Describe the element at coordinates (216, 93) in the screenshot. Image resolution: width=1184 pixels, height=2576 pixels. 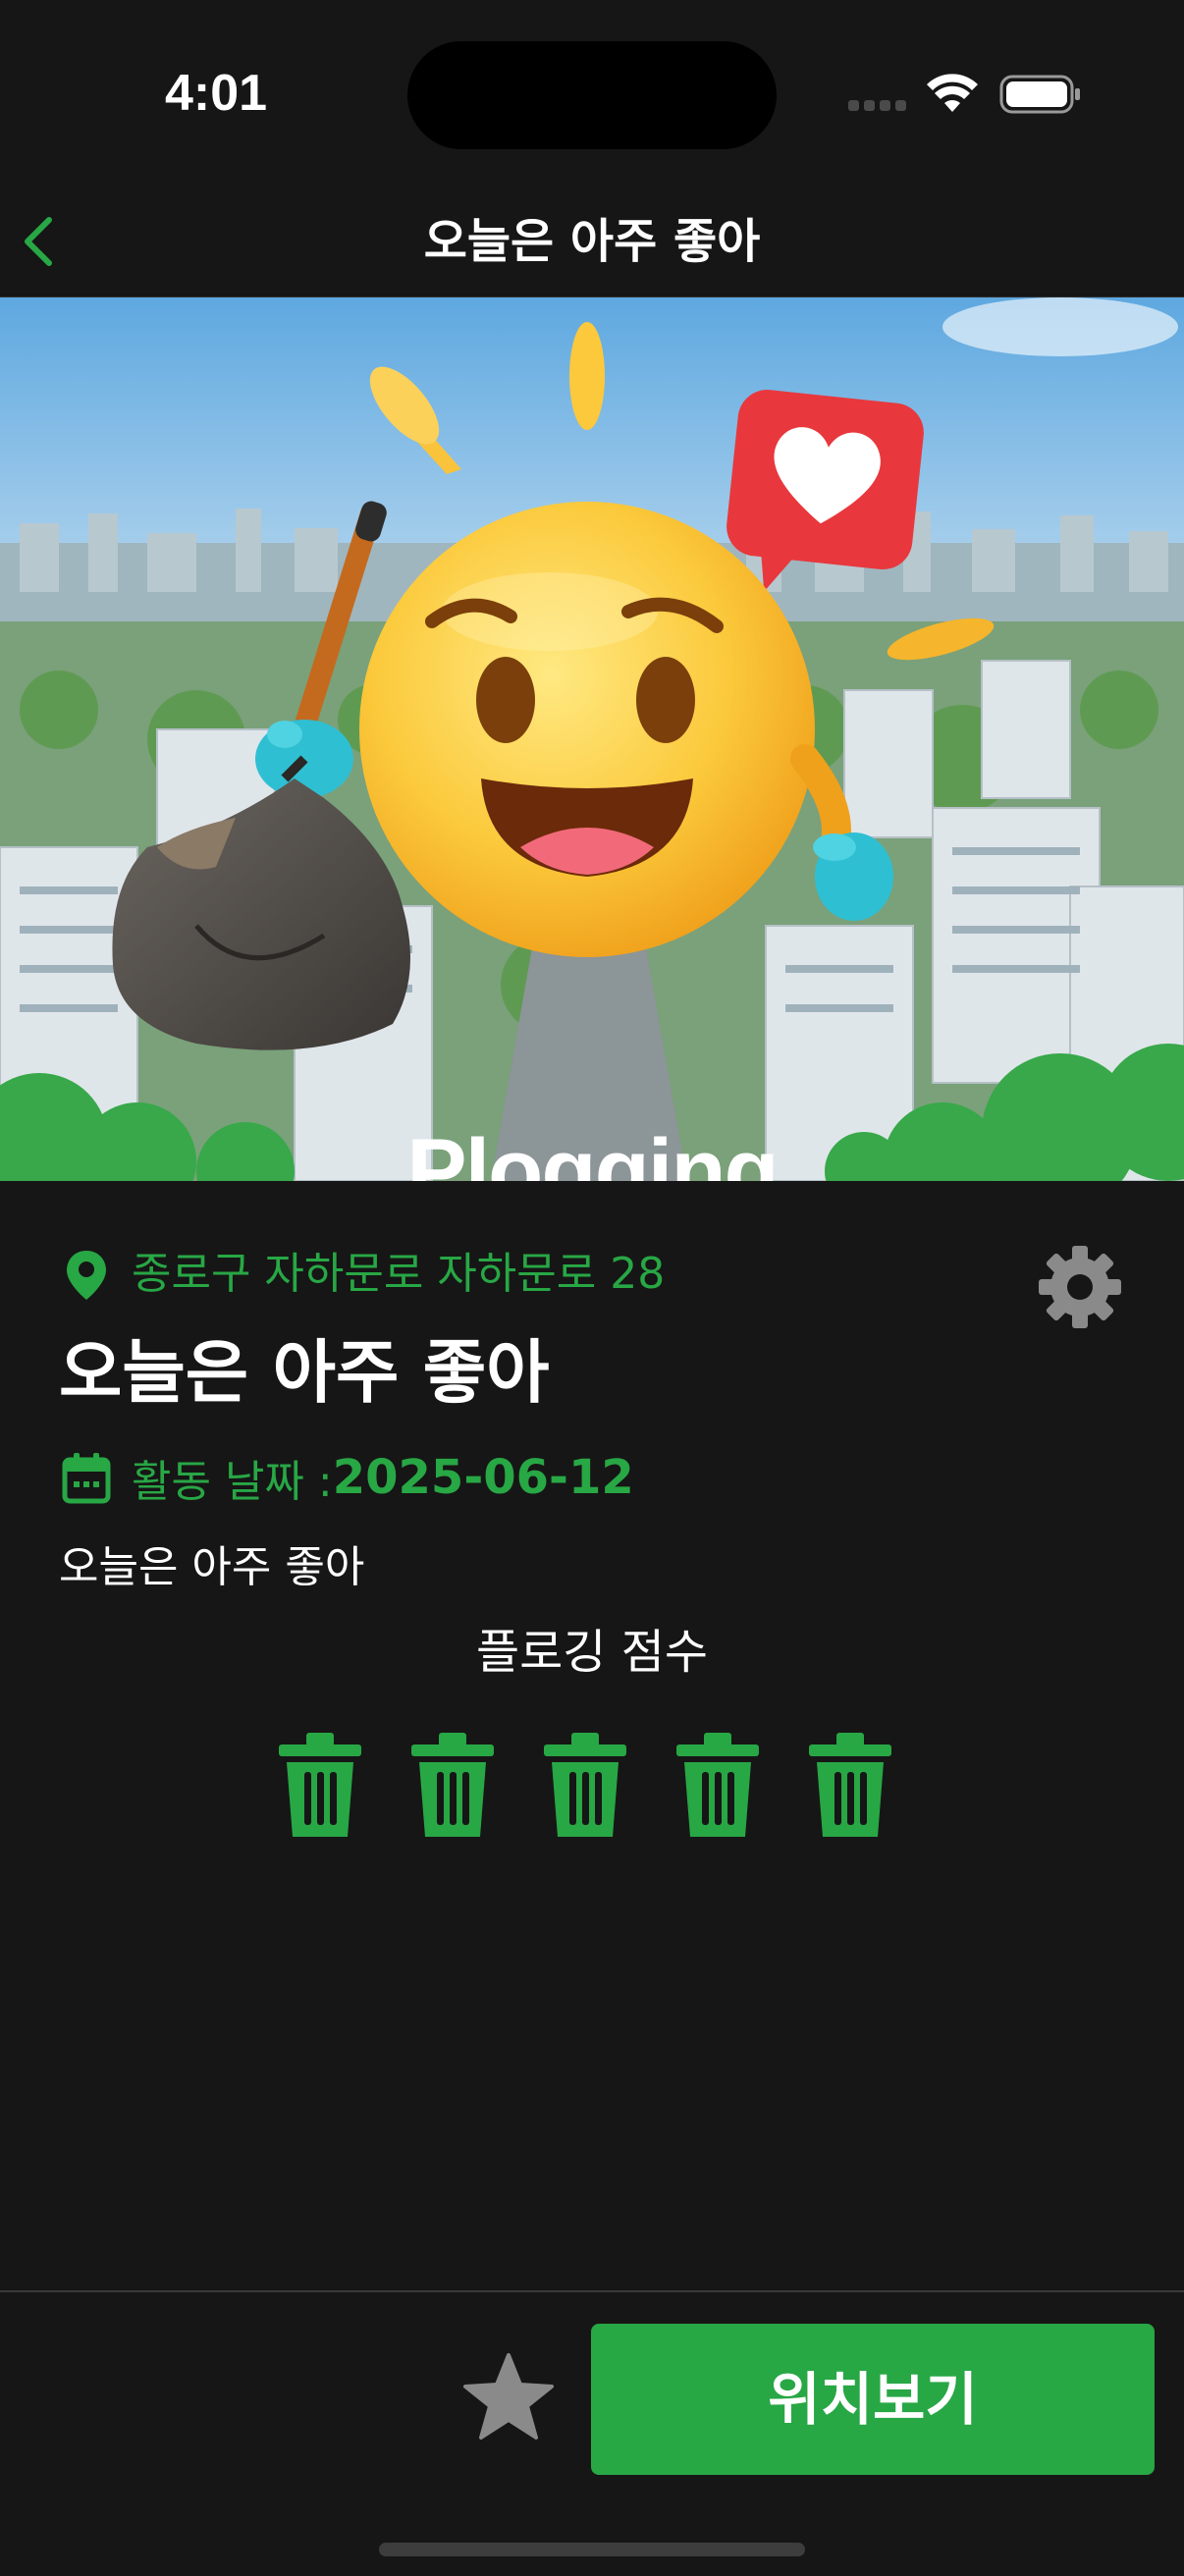
I see `status-time: 4:01` at that location.